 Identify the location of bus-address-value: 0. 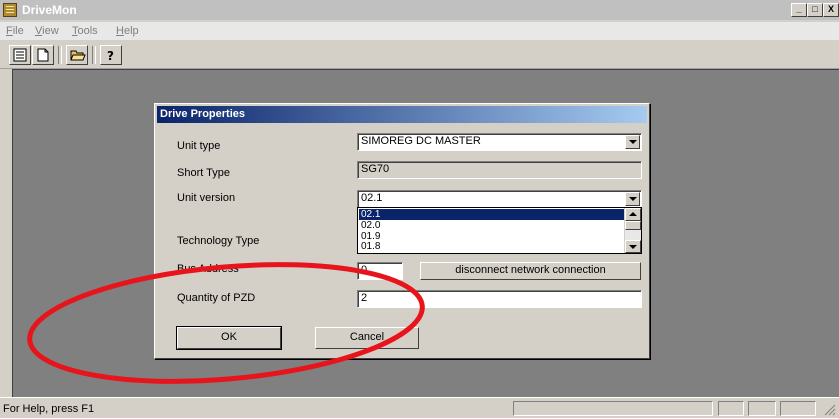
(364, 270).